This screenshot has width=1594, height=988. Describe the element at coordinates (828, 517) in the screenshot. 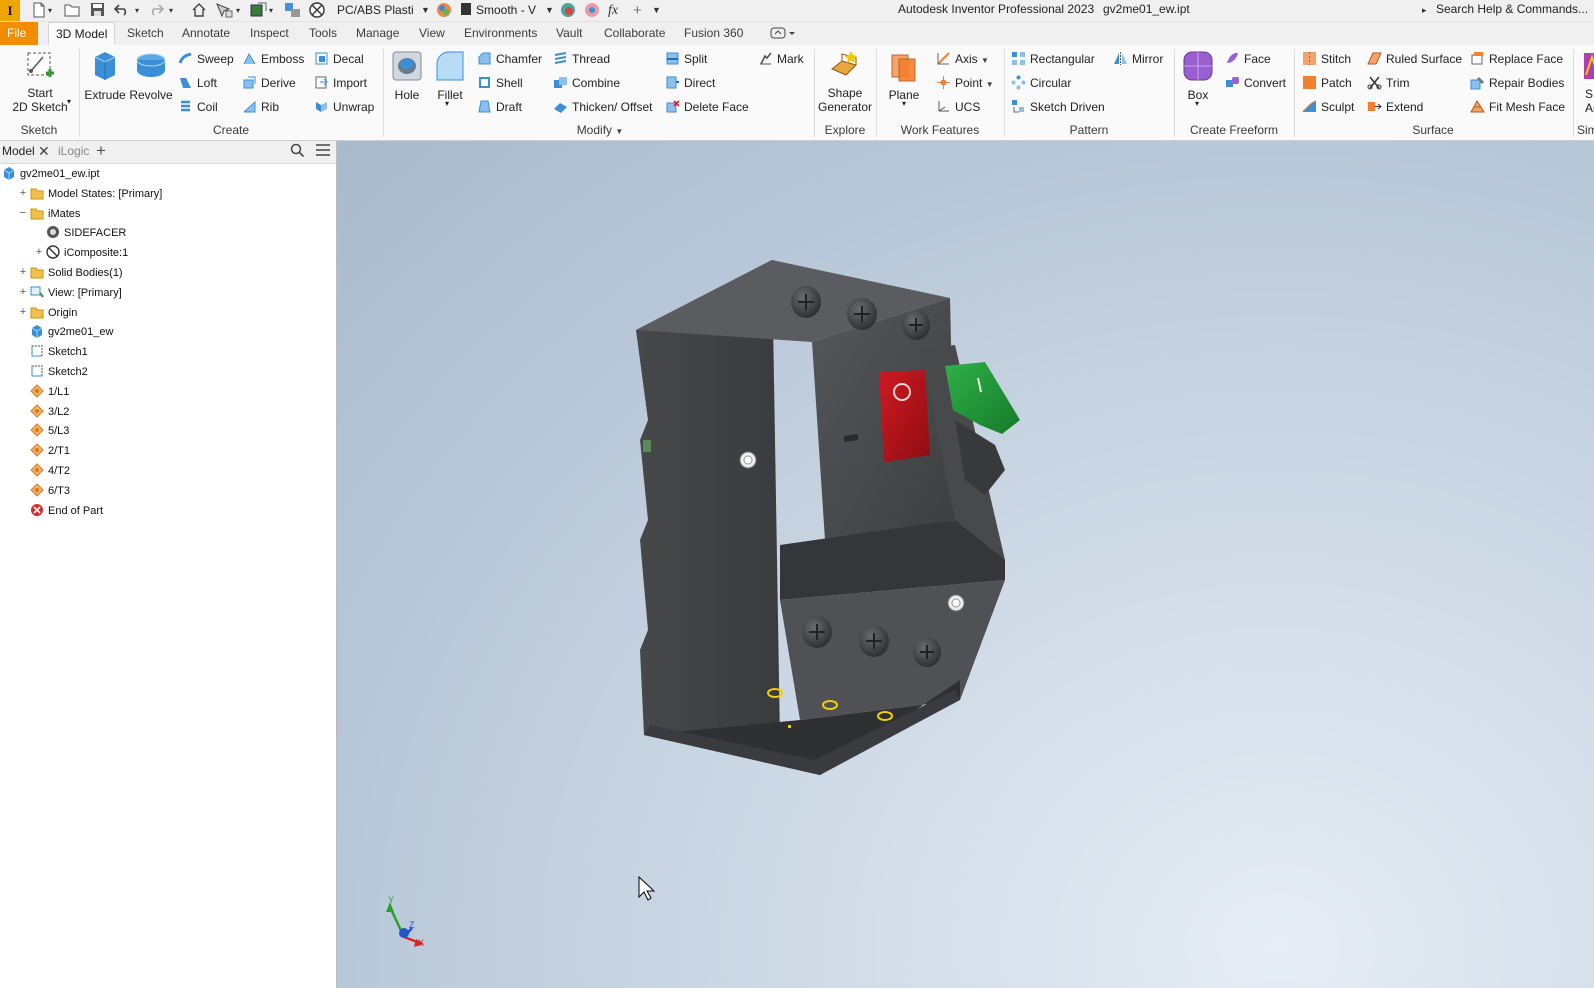

I see `motor-circuit-breaker-model` at that location.